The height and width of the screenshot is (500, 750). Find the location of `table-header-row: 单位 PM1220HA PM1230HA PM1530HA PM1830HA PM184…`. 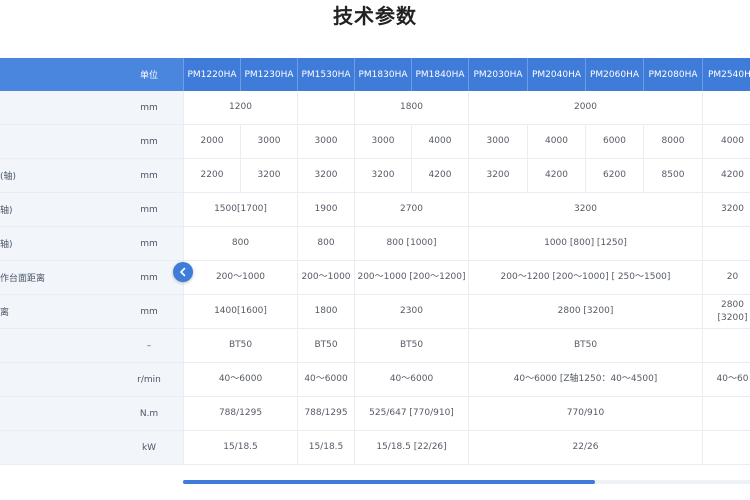

table-header-row: 单位 PM1220HA PM1230HA PM1530HA PM1830HA PM184… is located at coordinates (375, 74).